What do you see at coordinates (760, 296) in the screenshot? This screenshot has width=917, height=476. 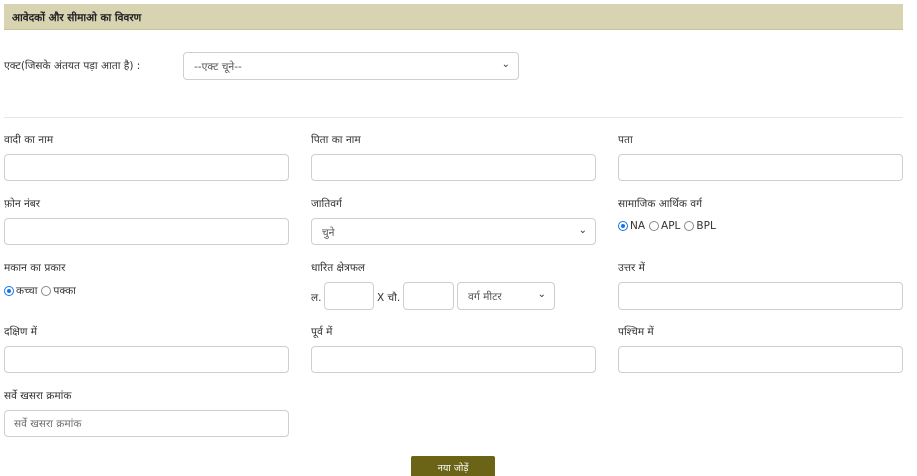 I see `north-input` at bounding box center [760, 296].